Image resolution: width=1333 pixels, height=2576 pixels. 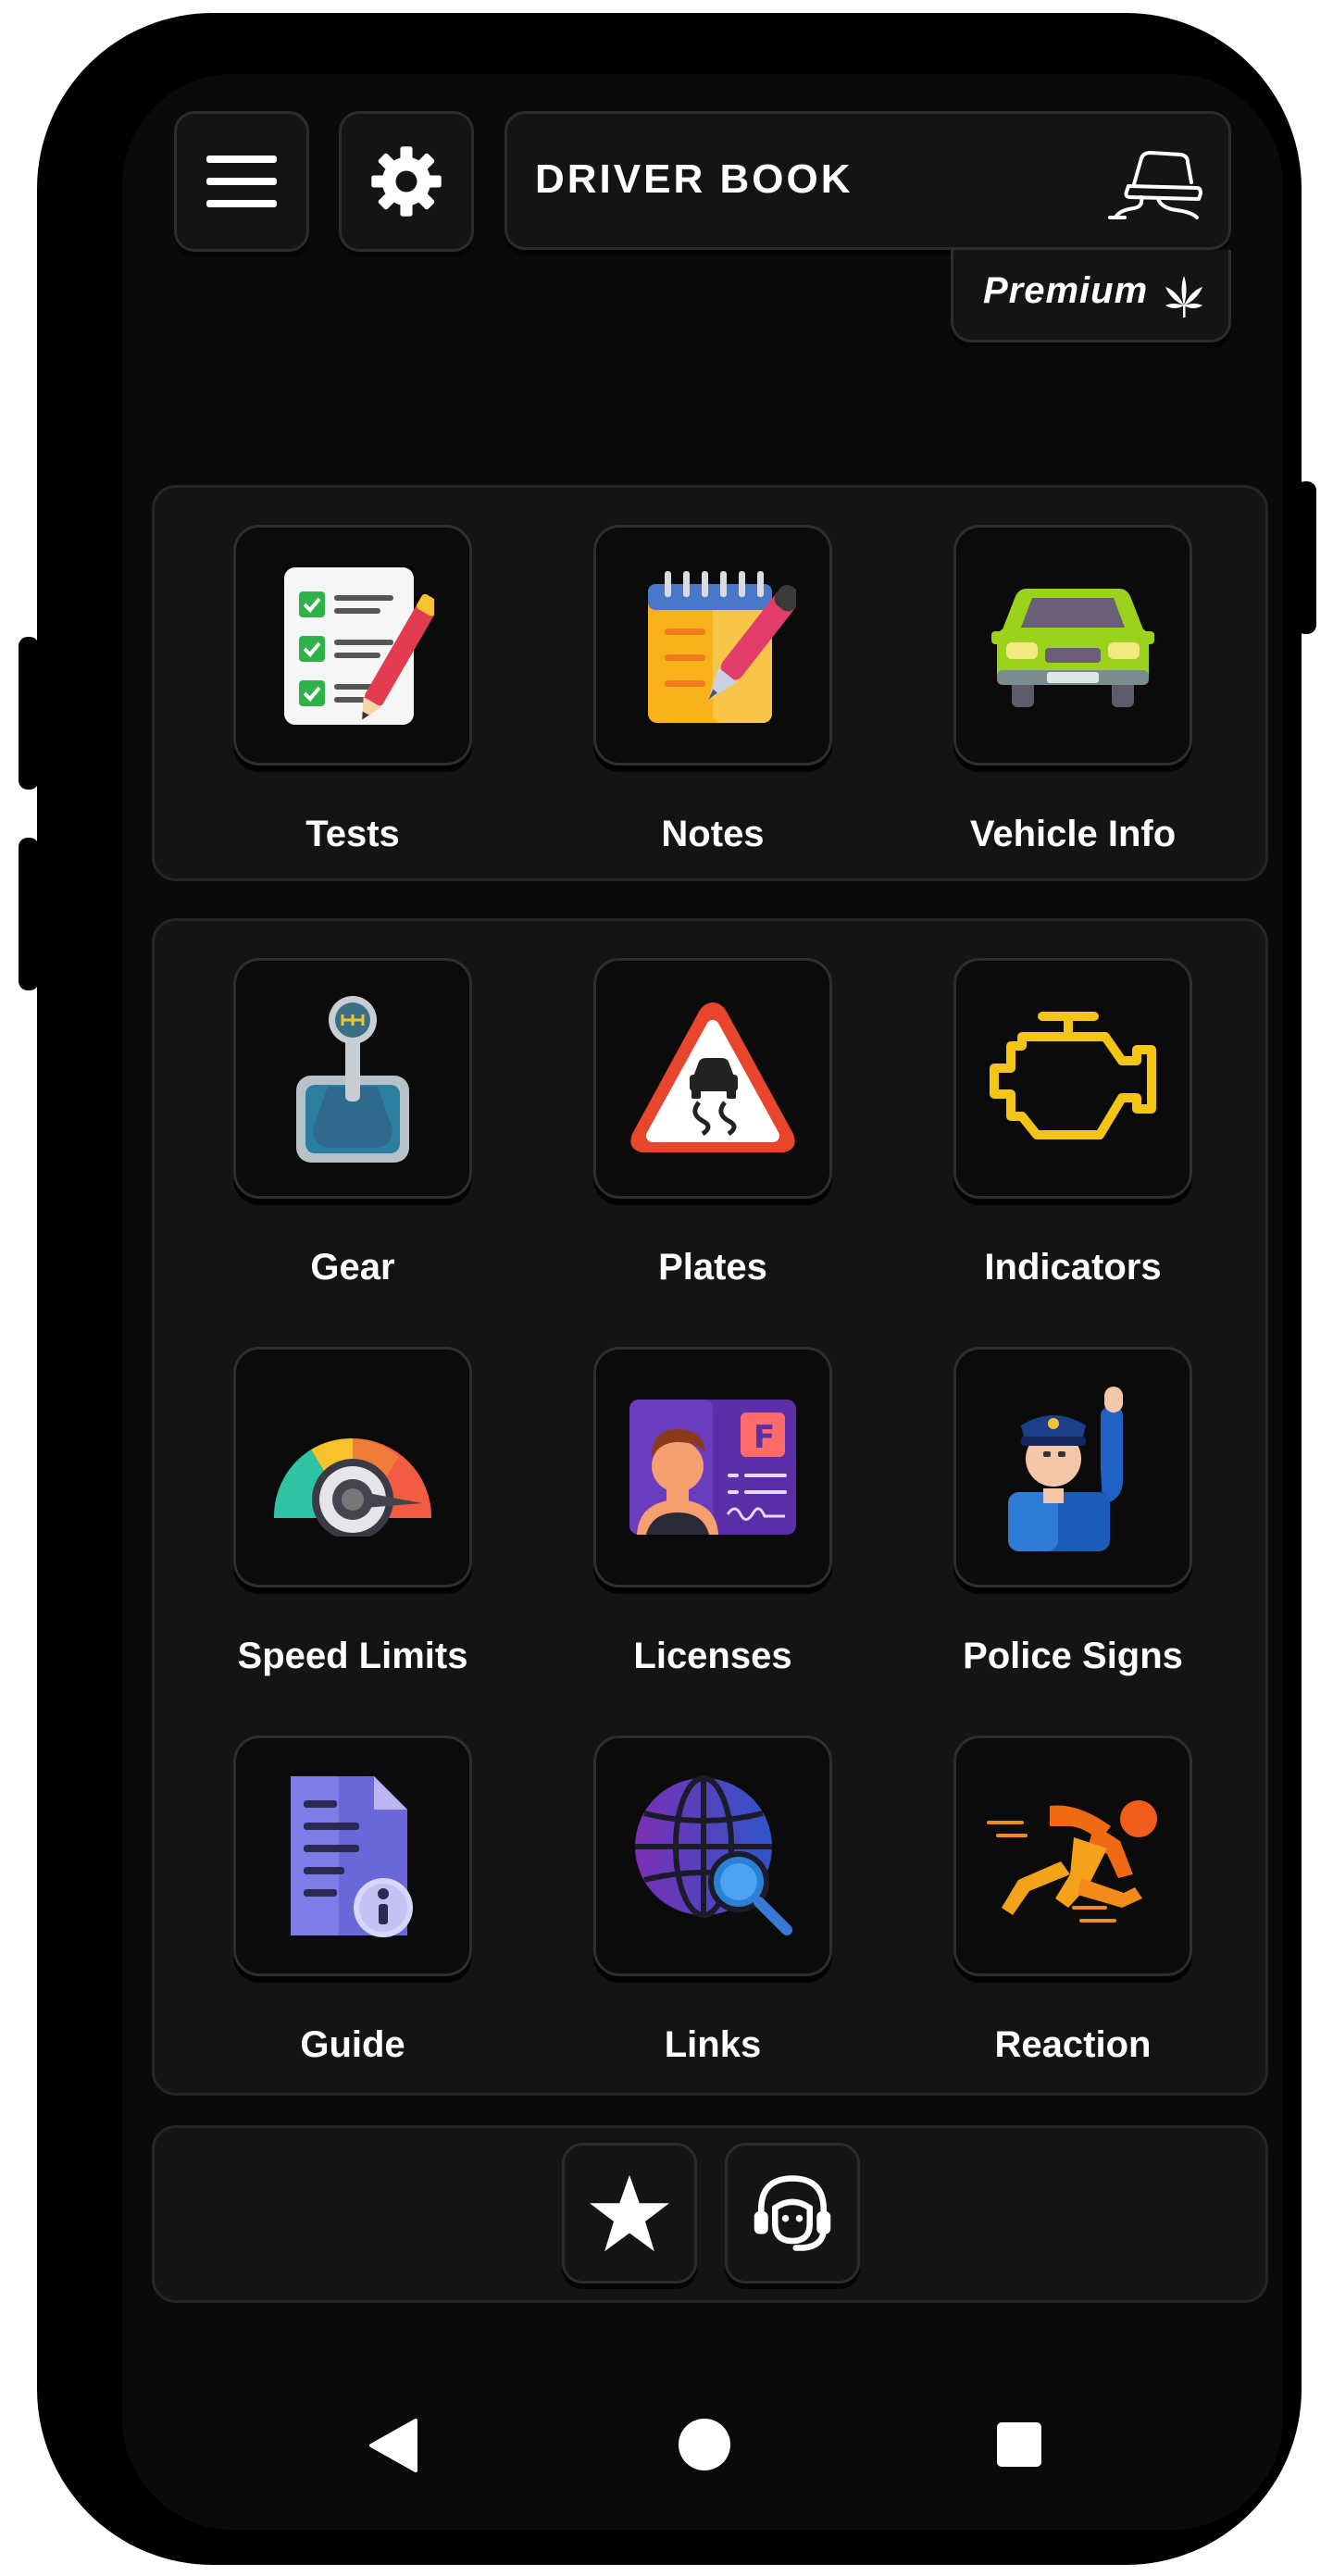 What do you see at coordinates (1072, 1861) in the screenshot?
I see `running-man-icon` at bounding box center [1072, 1861].